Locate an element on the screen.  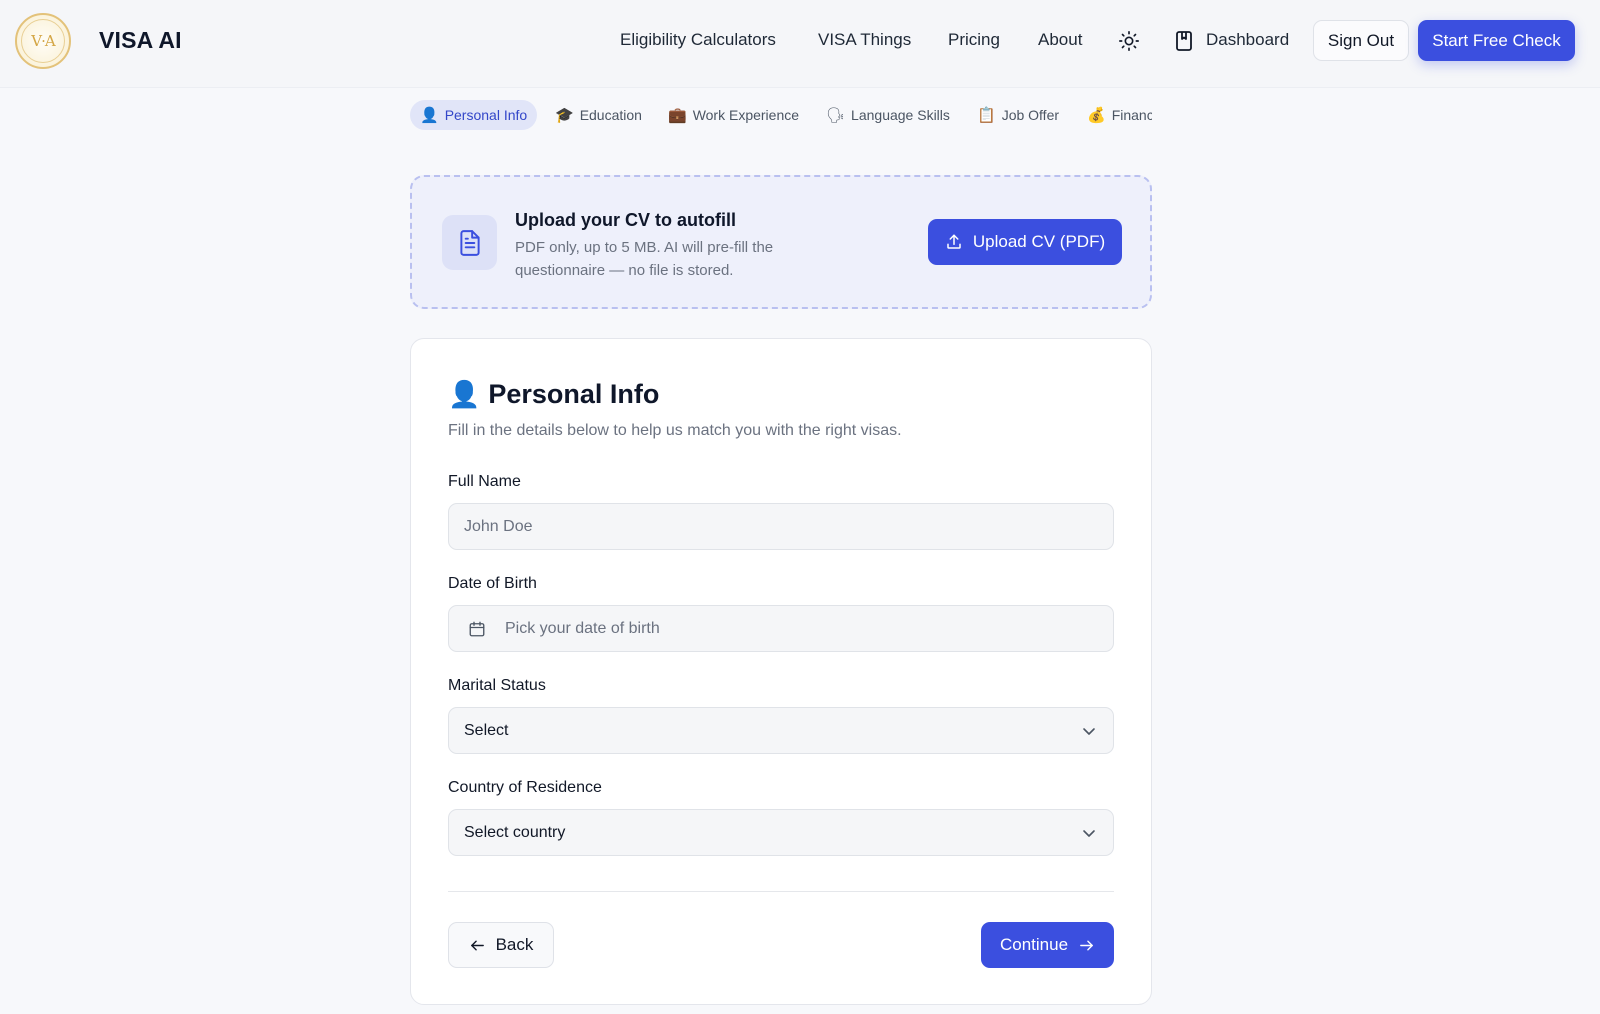
continue-button: Continue is located at coordinates (1047, 945).